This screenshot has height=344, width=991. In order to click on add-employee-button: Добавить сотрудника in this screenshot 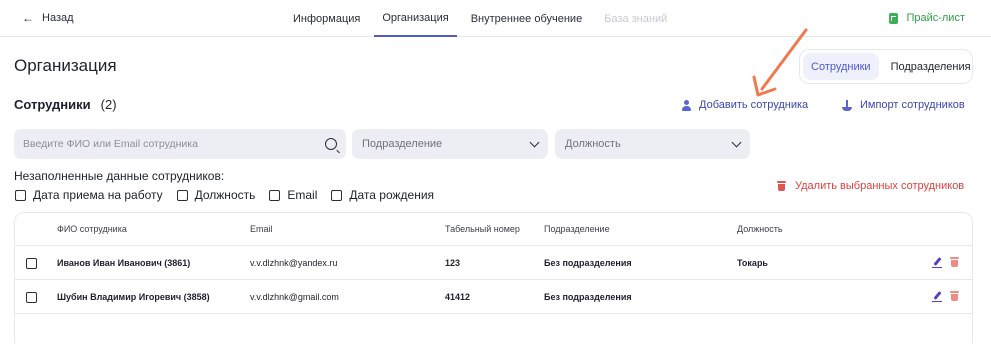, I will do `click(745, 105)`.